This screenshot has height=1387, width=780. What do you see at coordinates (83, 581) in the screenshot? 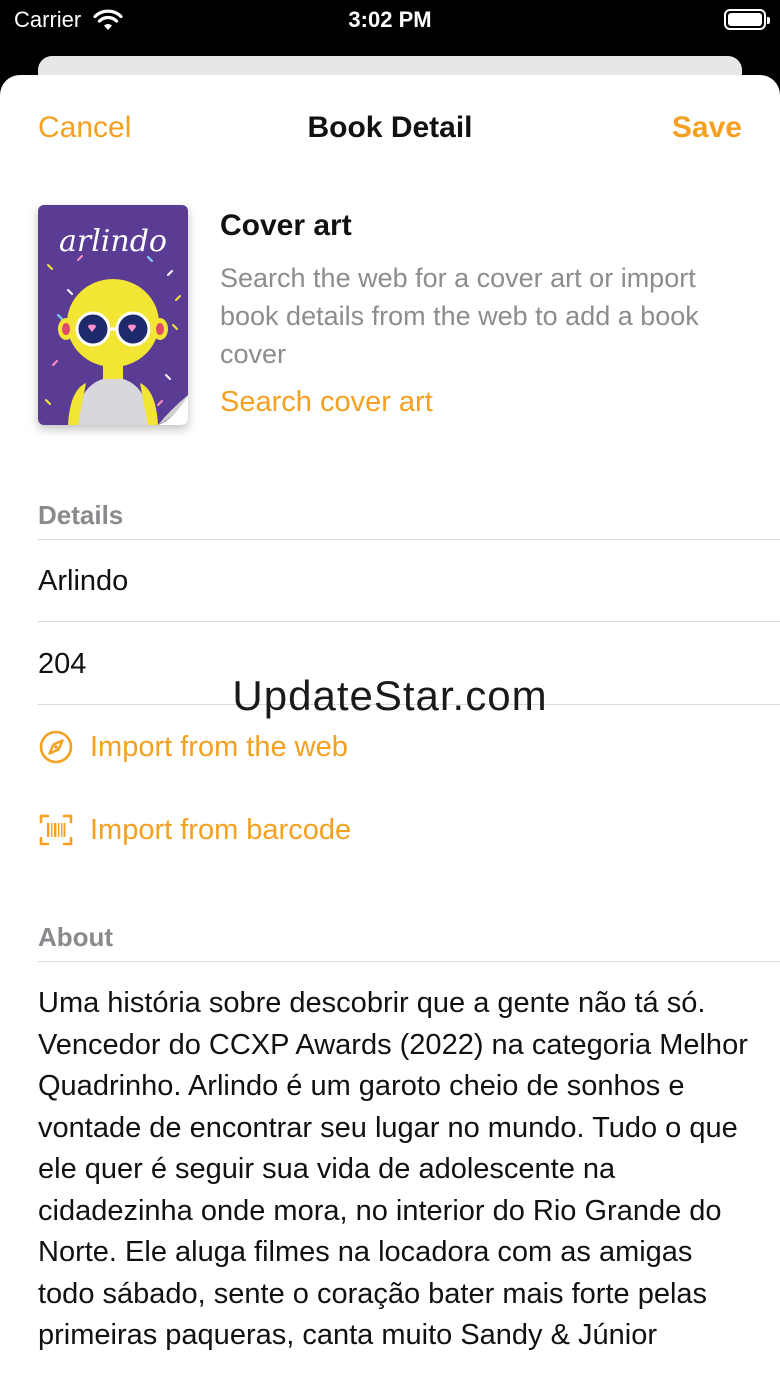
I see `book-title-field: Arlindo` at bounding box center [83, 581].